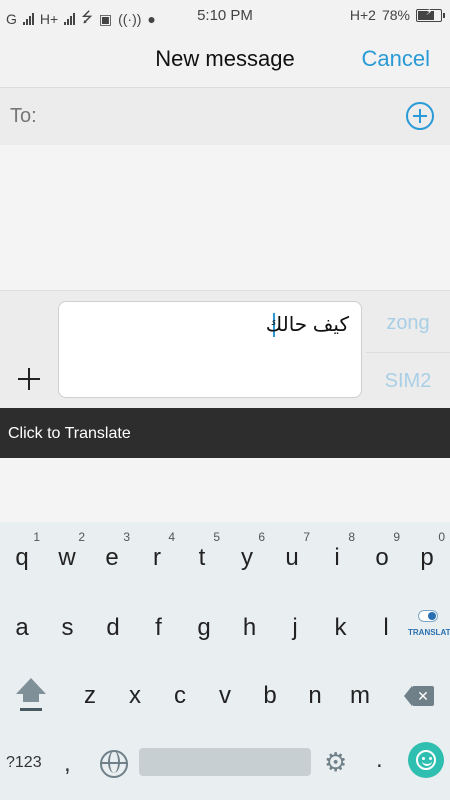  Describe the element at coordinates (396, 59) in the screenshot. I see `cancel-button: Cancel` at that location.